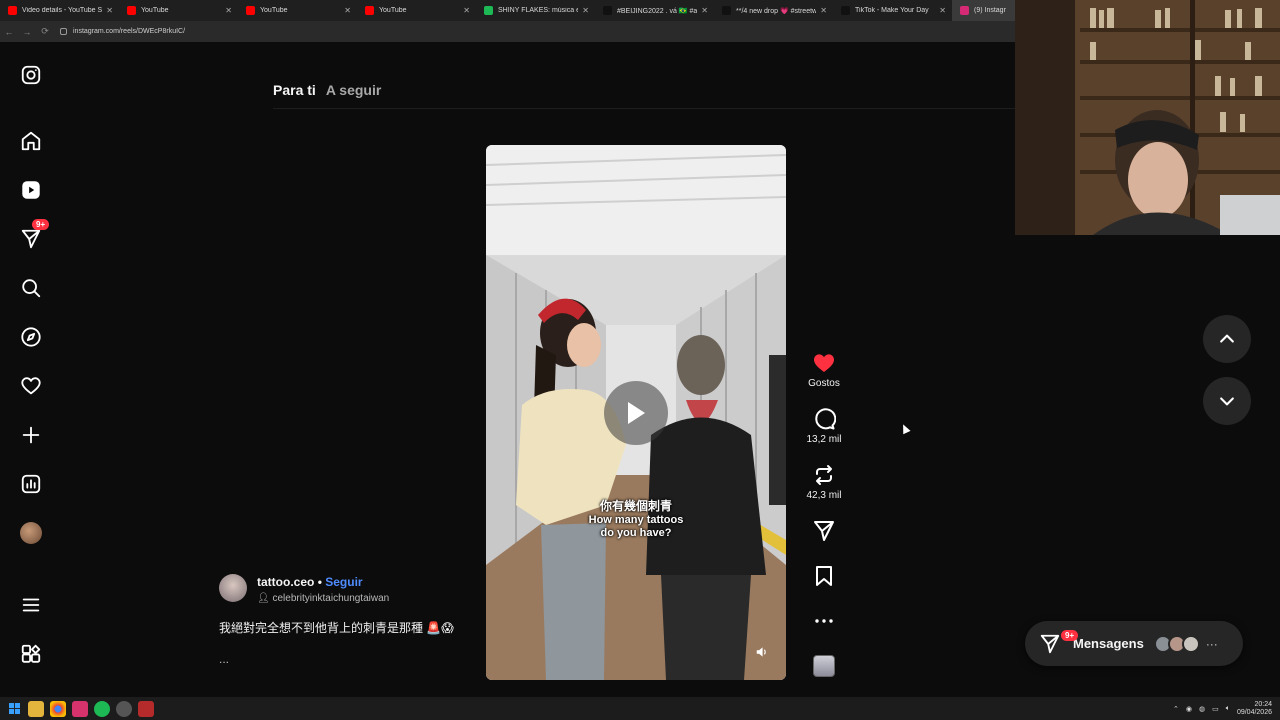 The image size is (1280, 720). What do you see at coordinates (824, 621) in the screenshot?
I see `more-options-button` at bounding box center [824, 621].